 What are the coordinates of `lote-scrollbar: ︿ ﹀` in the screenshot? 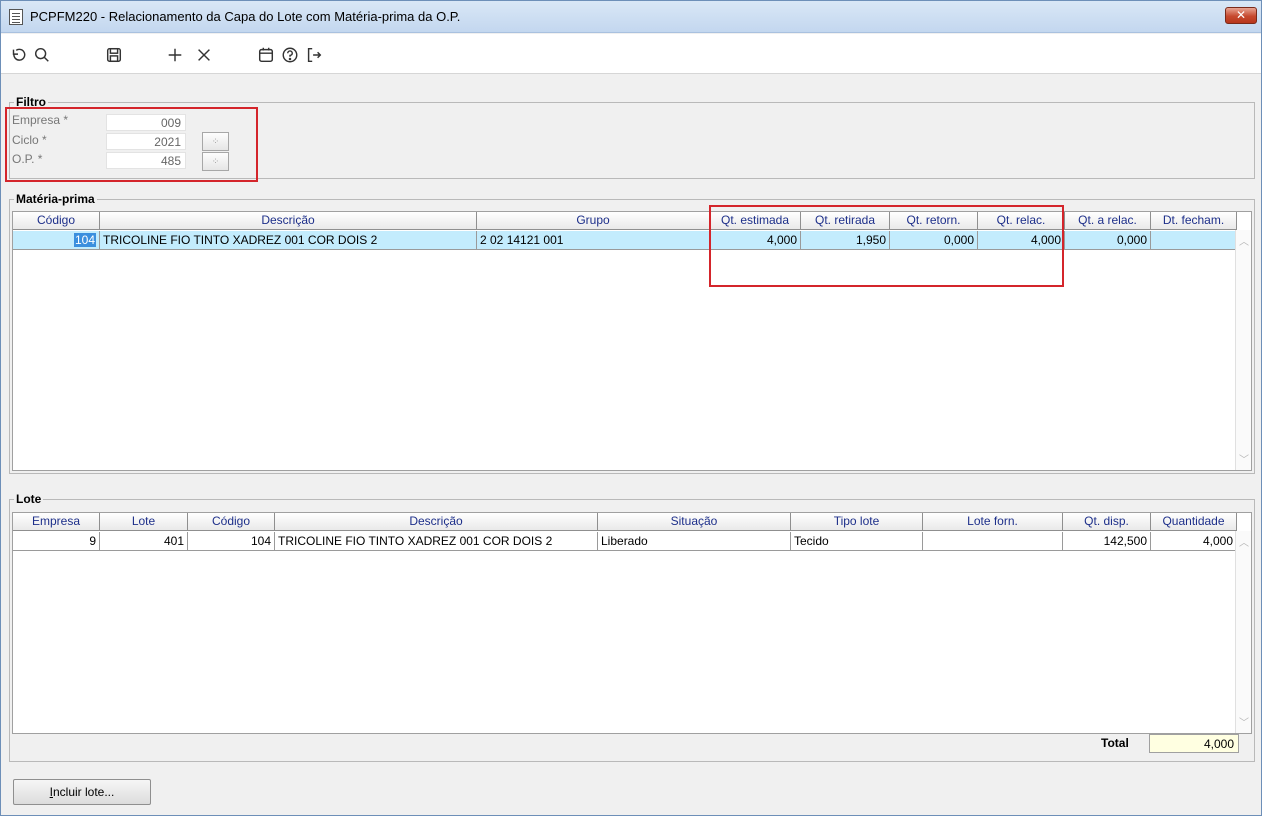 It's located at (1243, 632).